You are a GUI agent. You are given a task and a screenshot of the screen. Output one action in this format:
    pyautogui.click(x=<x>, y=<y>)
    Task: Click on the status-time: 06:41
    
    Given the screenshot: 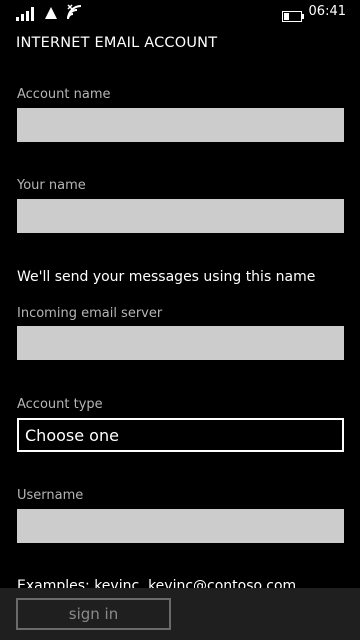 What is the action you would take?
    pyautogui.click(x=327, y=11)
    